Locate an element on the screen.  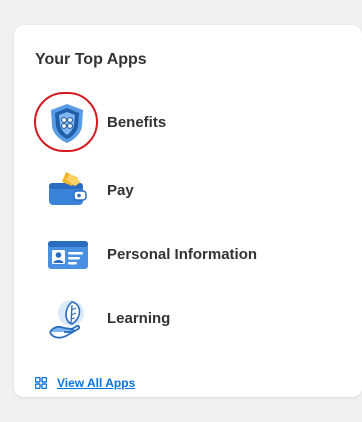
benefits-shield-icon is located at coordinates (67, 123).